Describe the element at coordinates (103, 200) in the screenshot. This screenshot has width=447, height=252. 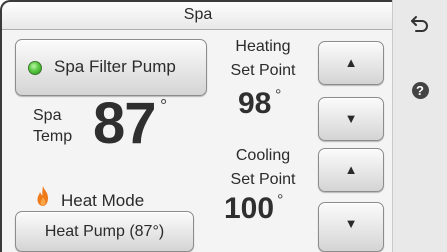
I see `heat-mode-label: Heat Mode` at that location.